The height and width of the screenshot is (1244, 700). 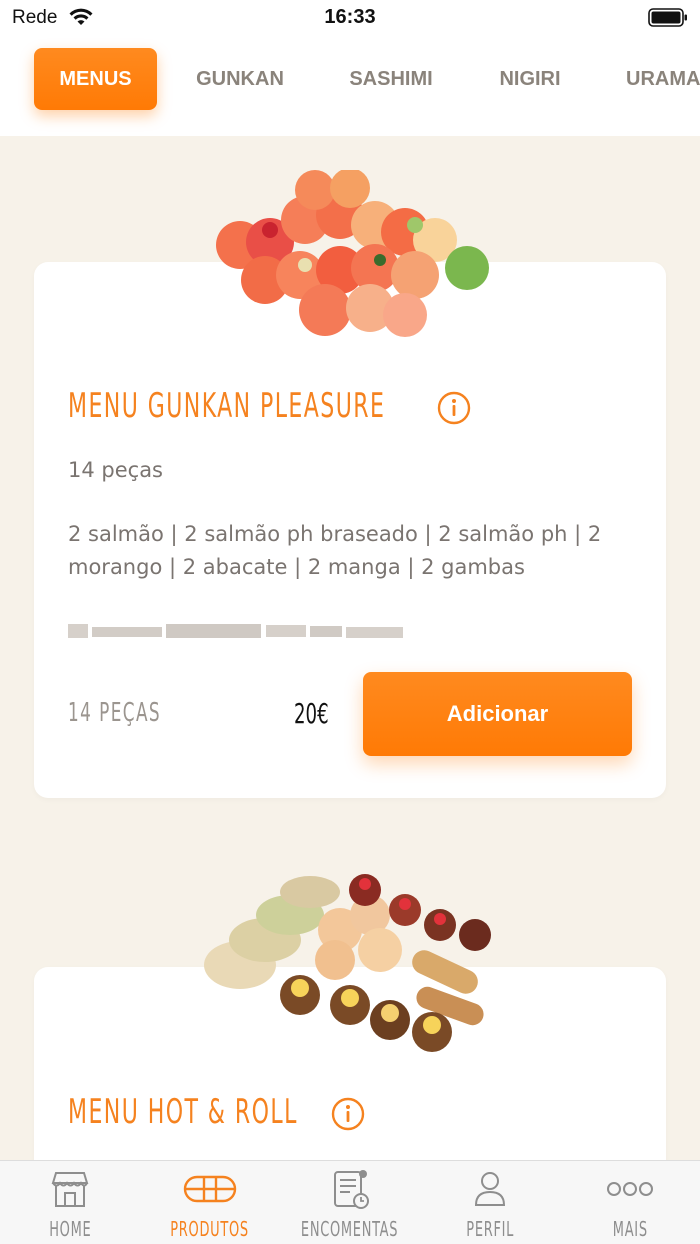 What do you see at coordinates (490, 1189) in the screenshot?
I see `user-icon` at bounding box center [490, 1189].